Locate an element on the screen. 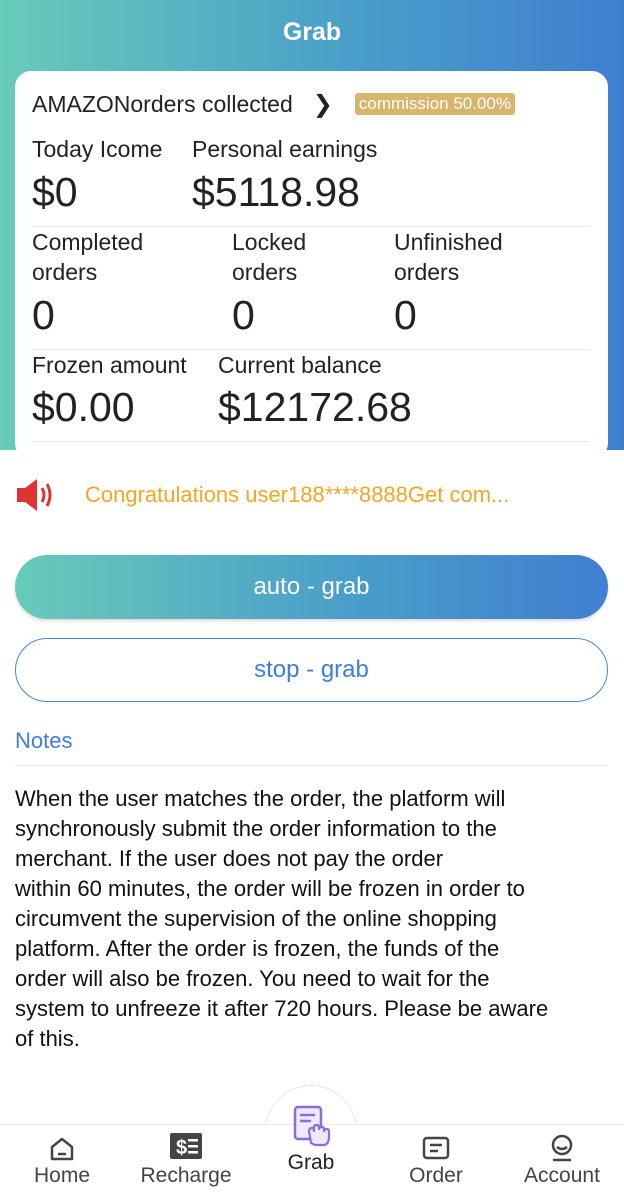  home-icon is located at coordinates (62, 1149).